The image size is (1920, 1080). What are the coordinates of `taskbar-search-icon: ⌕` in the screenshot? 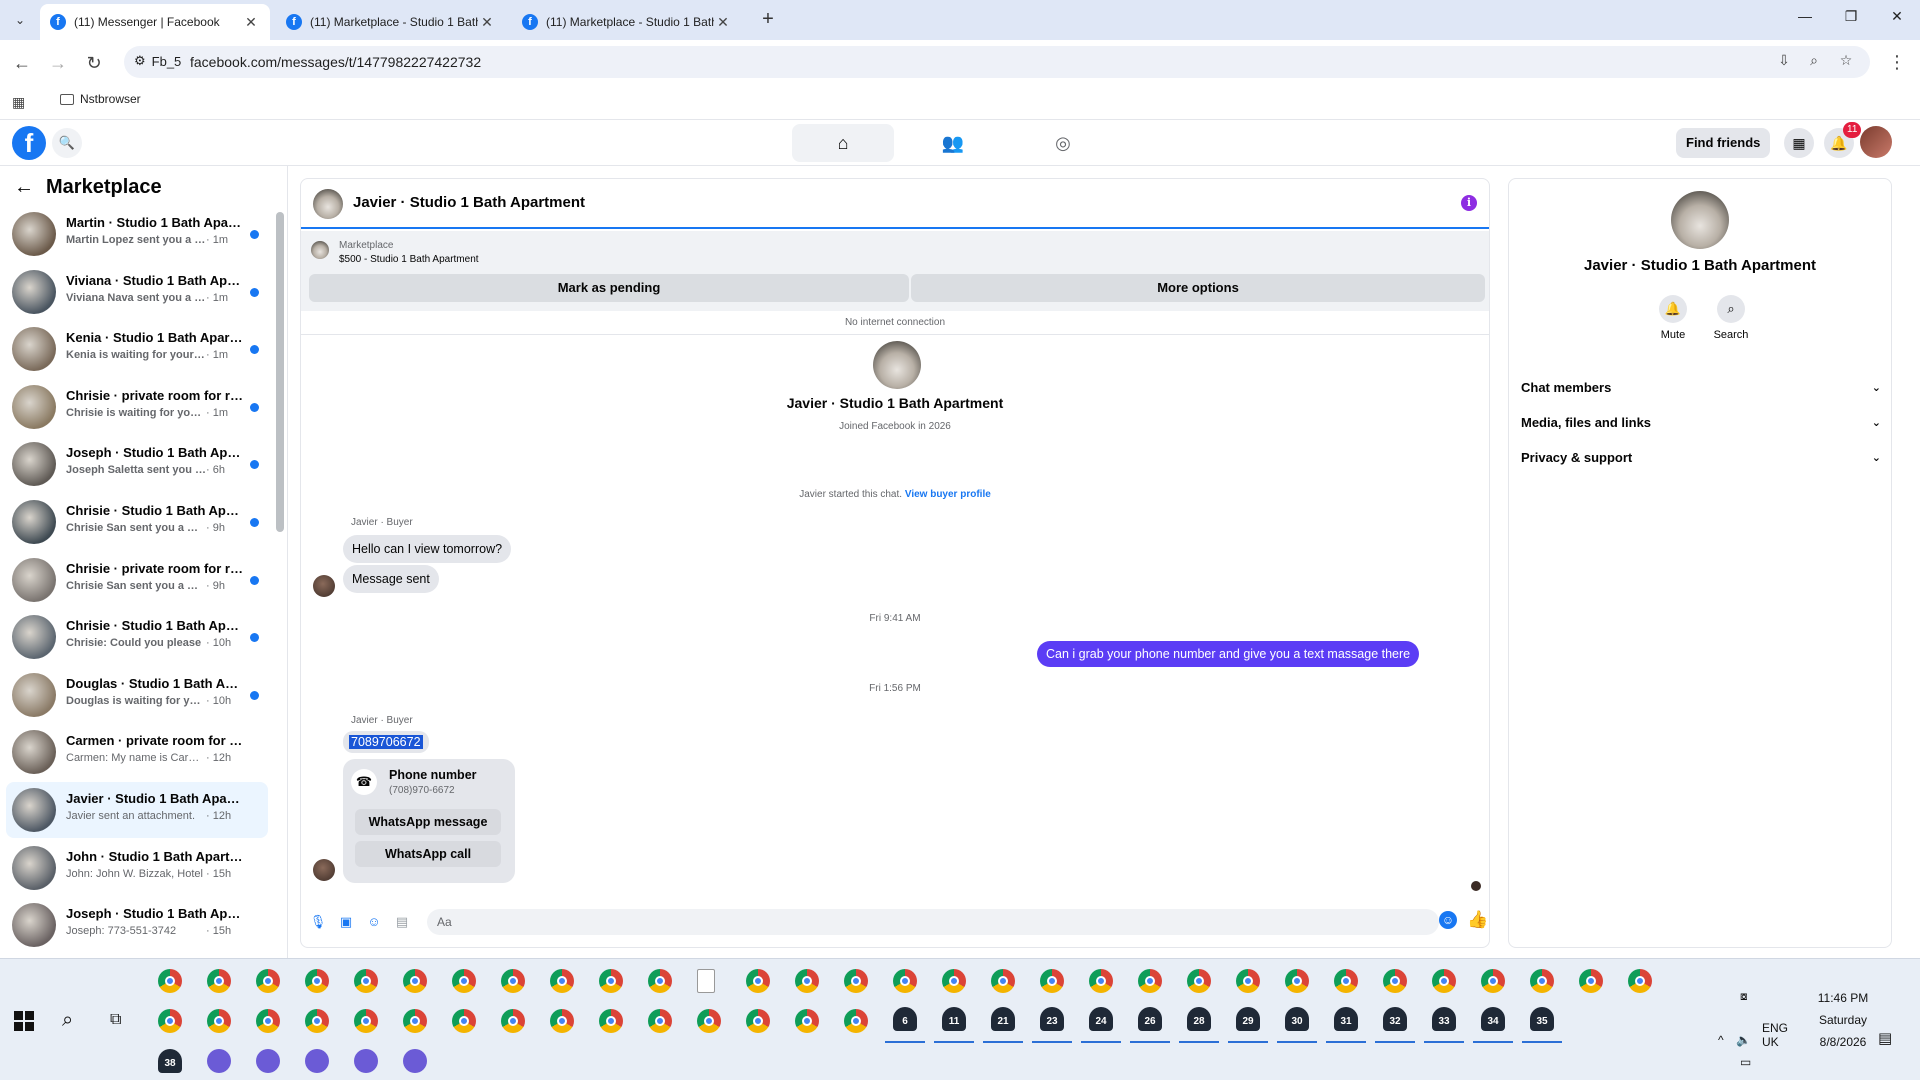 It's located at (67, 1020).